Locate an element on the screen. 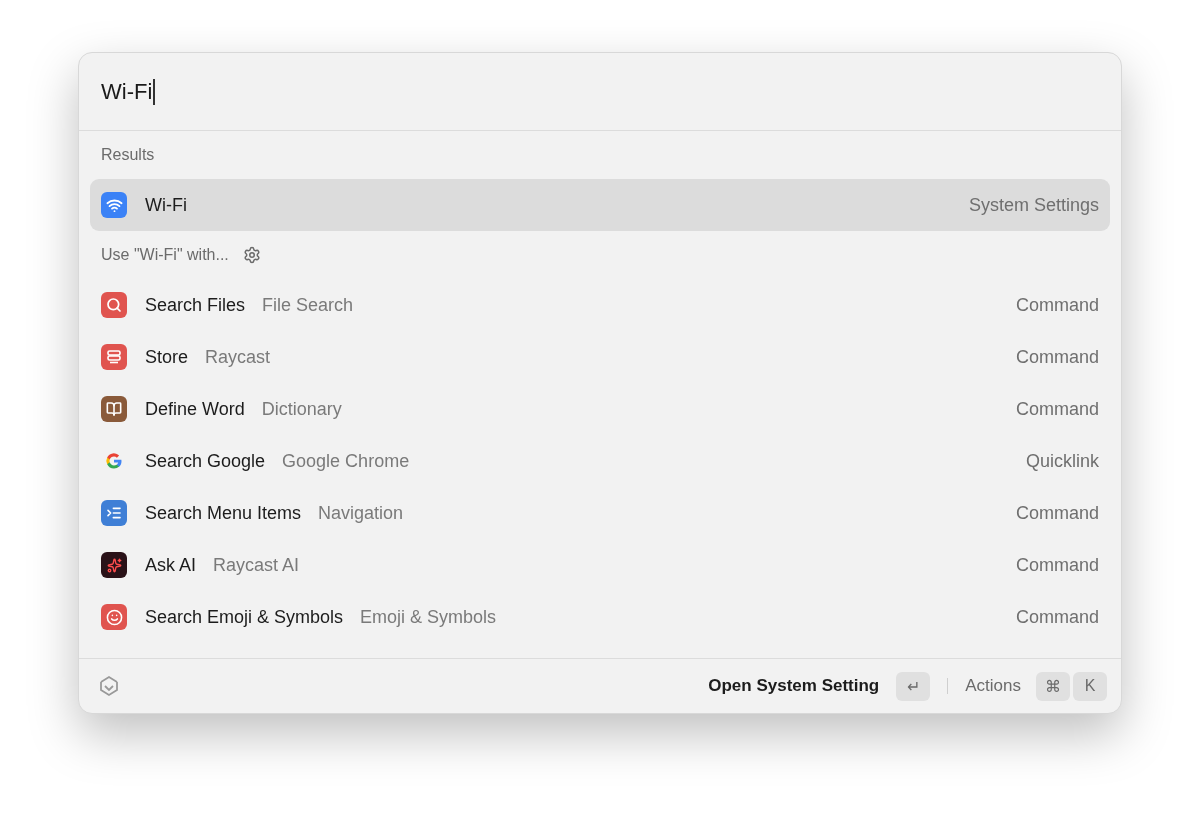 Image resolution: width=1200 pixels, height=815 pixels. settings-icon is located at coordinates (251, 255).